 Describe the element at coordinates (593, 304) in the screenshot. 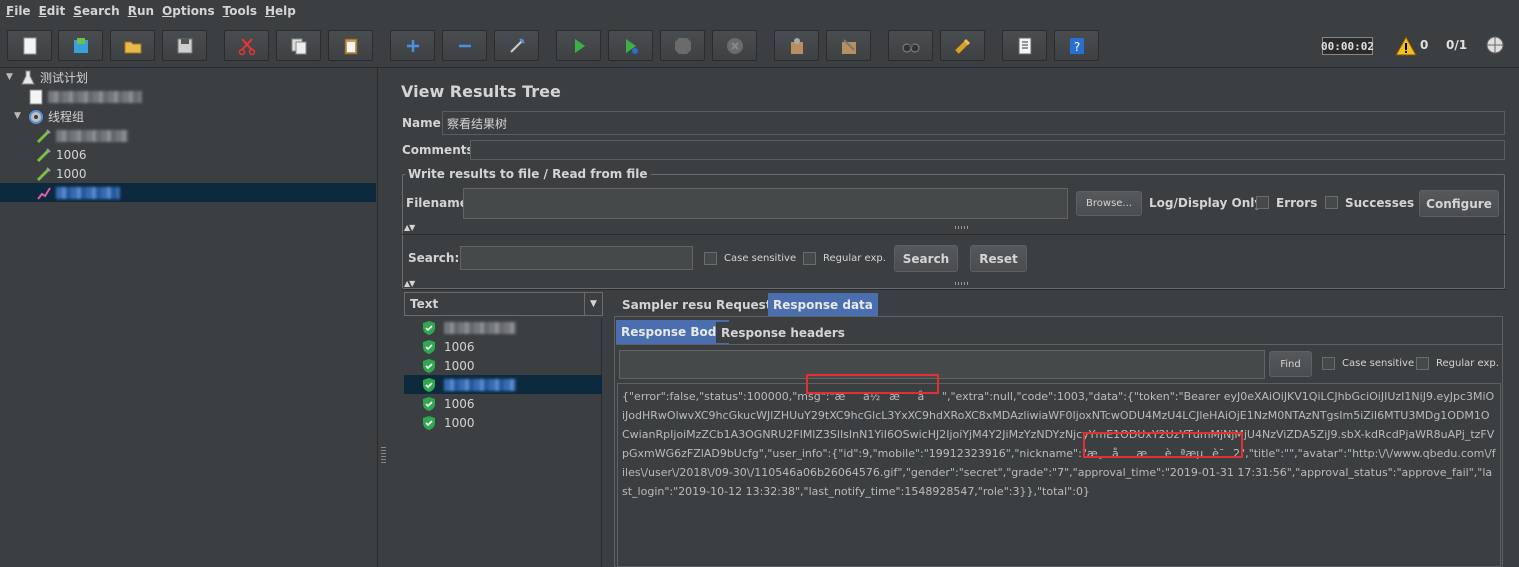

I see `chevron-down-icon: ▼` at that location.